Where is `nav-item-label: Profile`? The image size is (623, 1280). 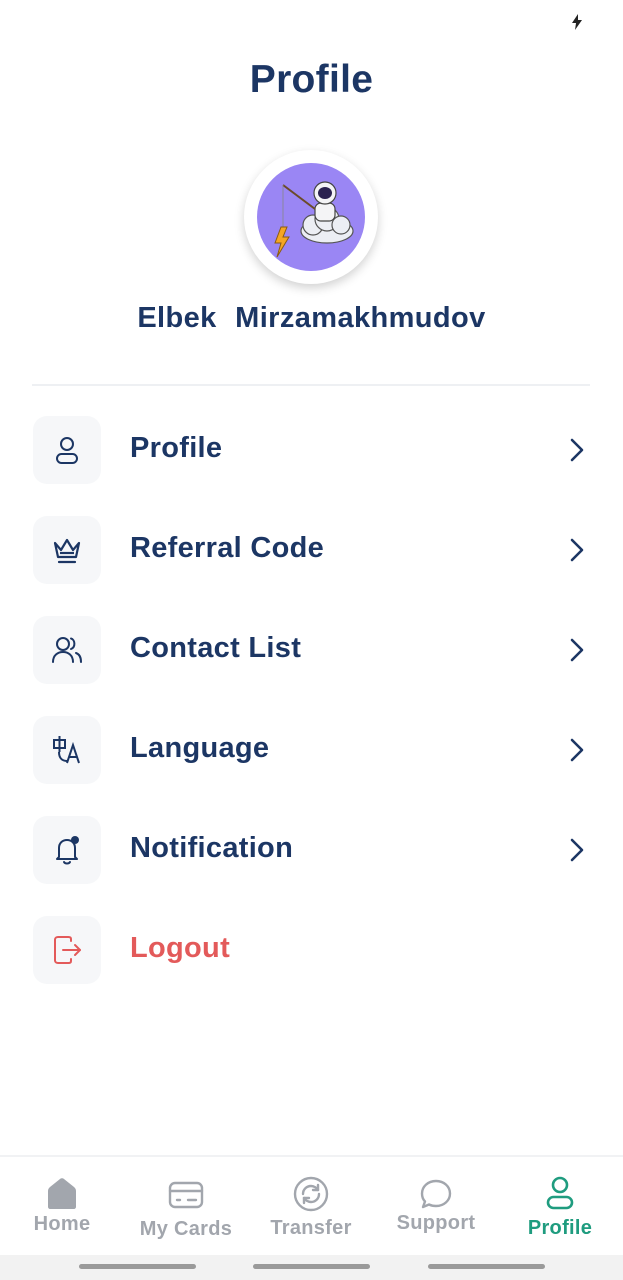
nav-item-label: Profile is located at coordinates (560, 1228).